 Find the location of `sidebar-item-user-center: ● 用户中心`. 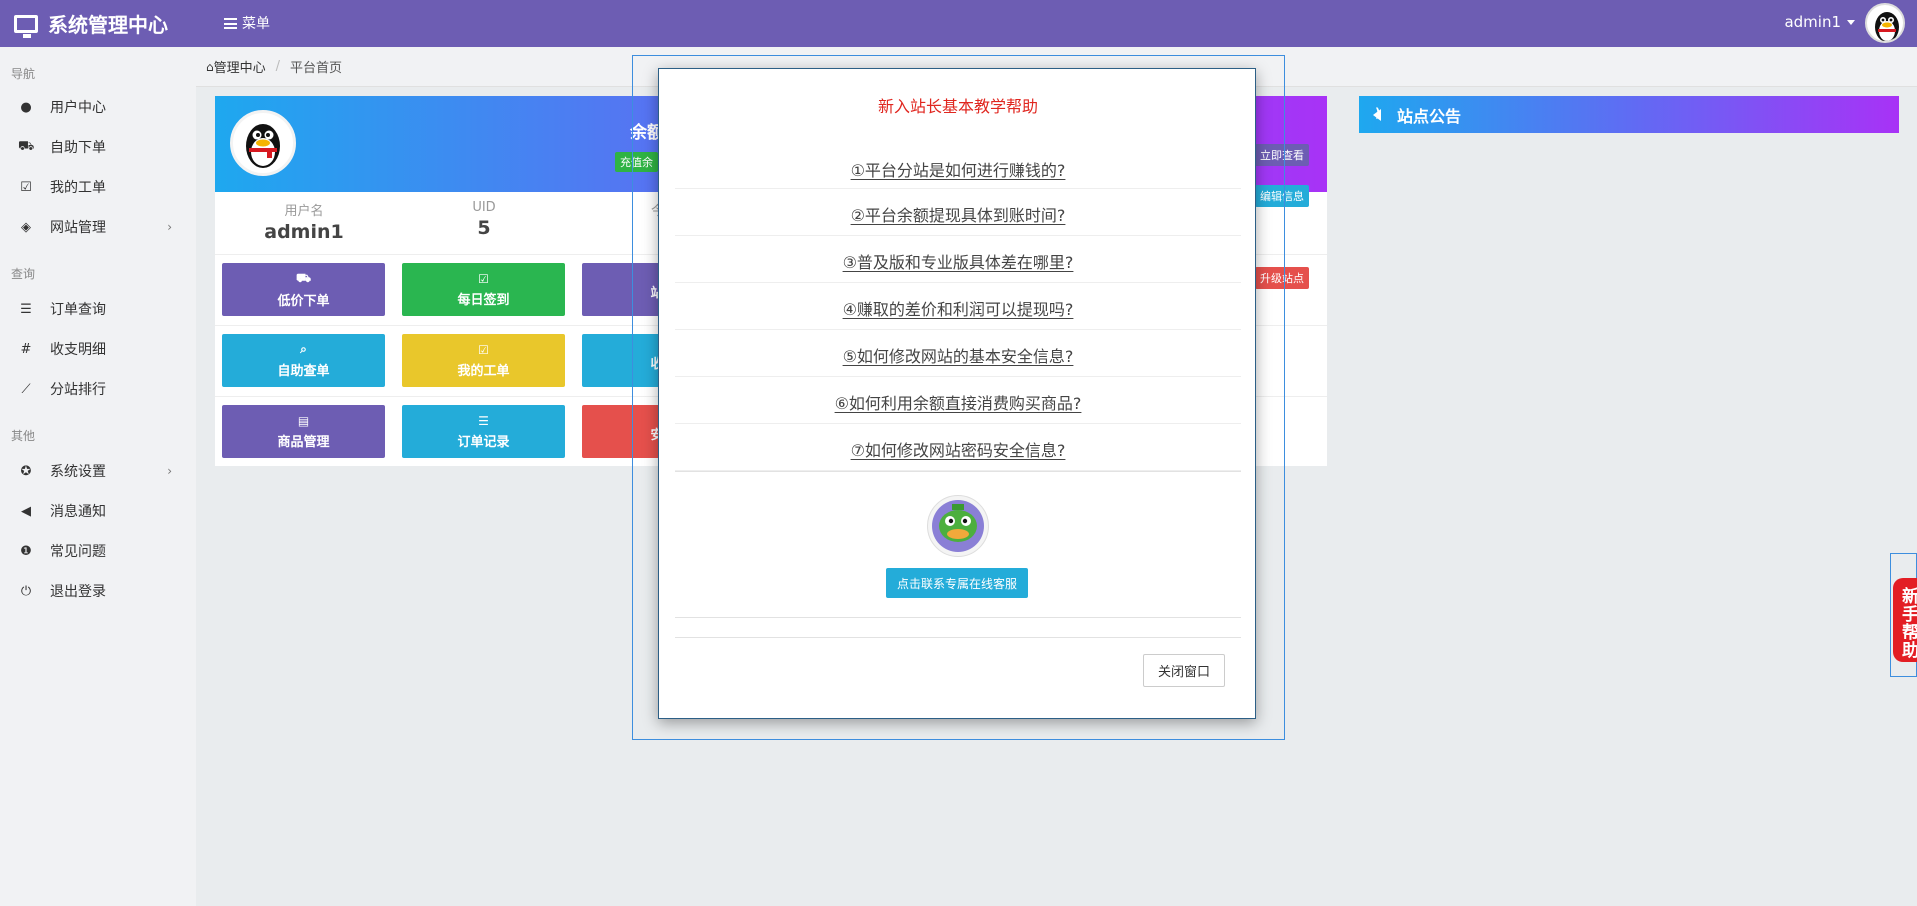

sidebar-item-user-center: ● 用户中心 is located at coordinates (98, 107).